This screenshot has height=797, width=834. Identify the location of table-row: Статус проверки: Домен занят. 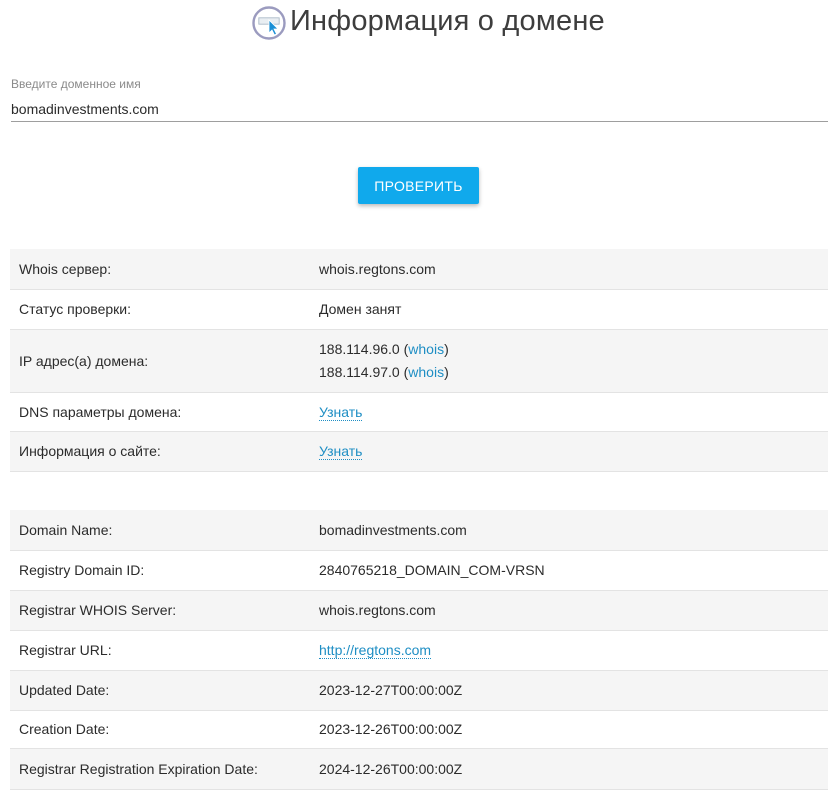
(419, 309).